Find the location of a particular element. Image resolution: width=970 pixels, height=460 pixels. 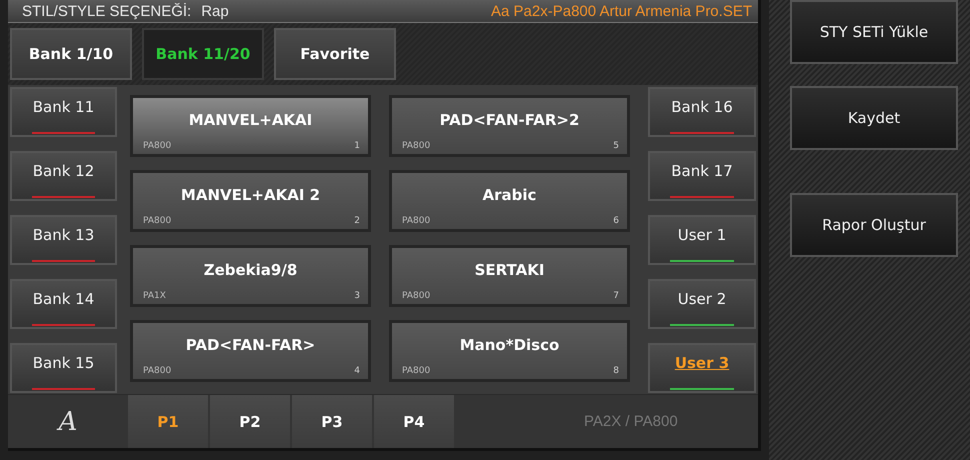

style-pad: PAD<FAN-FAR> PA800 4 is located at coordinates (250, 351).